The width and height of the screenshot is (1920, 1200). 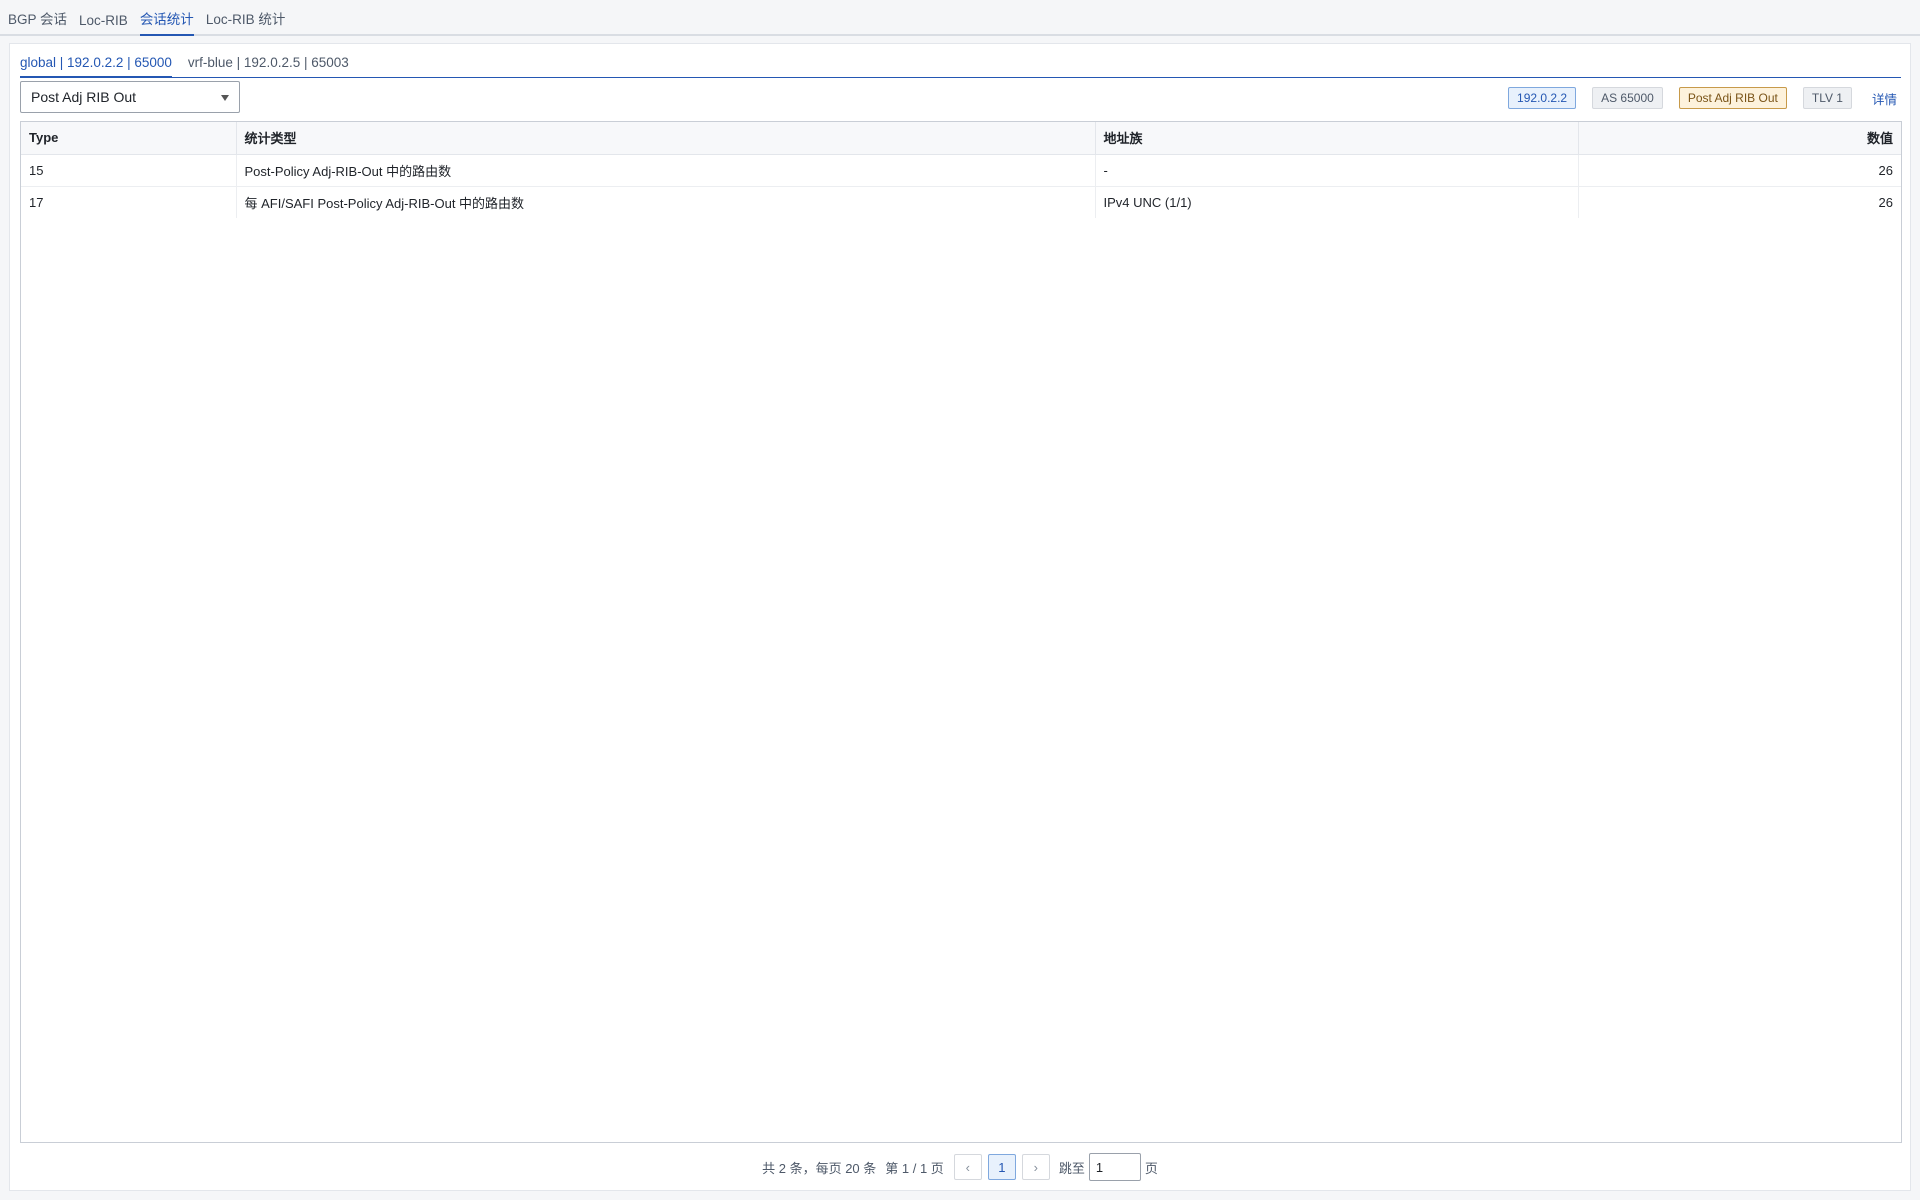 What do you see at coordinates (129, 170) in the screenshot?
I see `cell-type: 15` at bounding box center [129, 170].